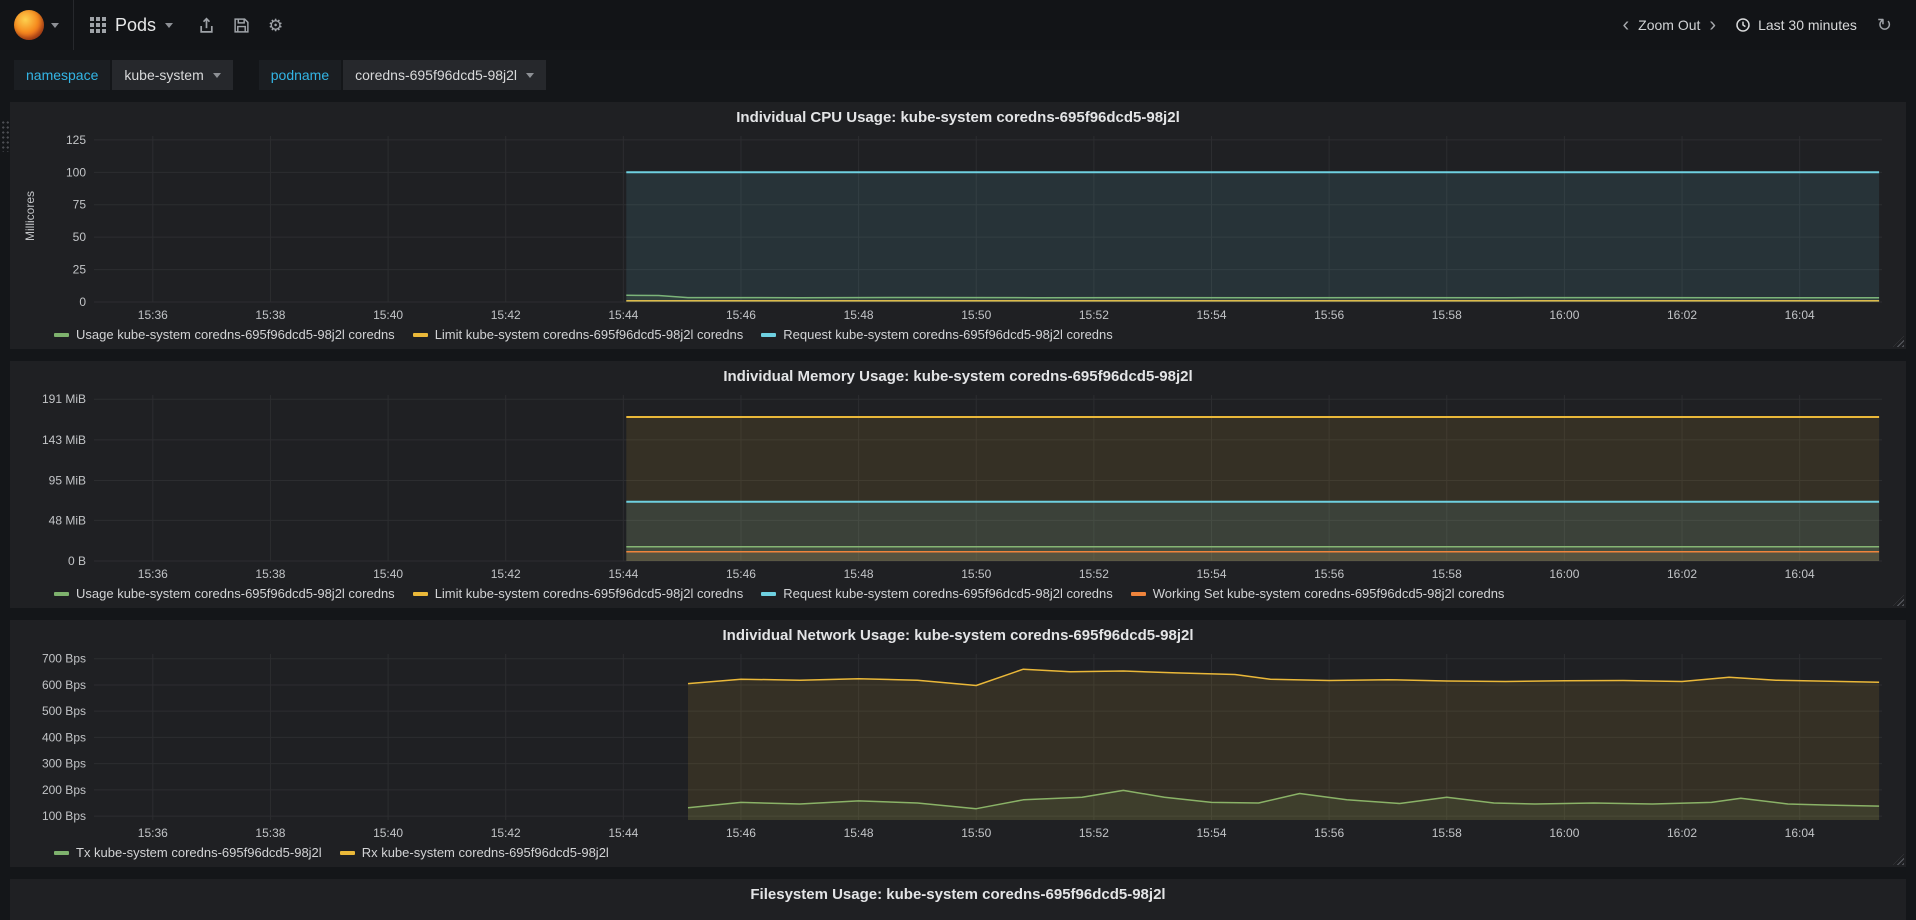  I want to click on save-button, so click(241, 25).